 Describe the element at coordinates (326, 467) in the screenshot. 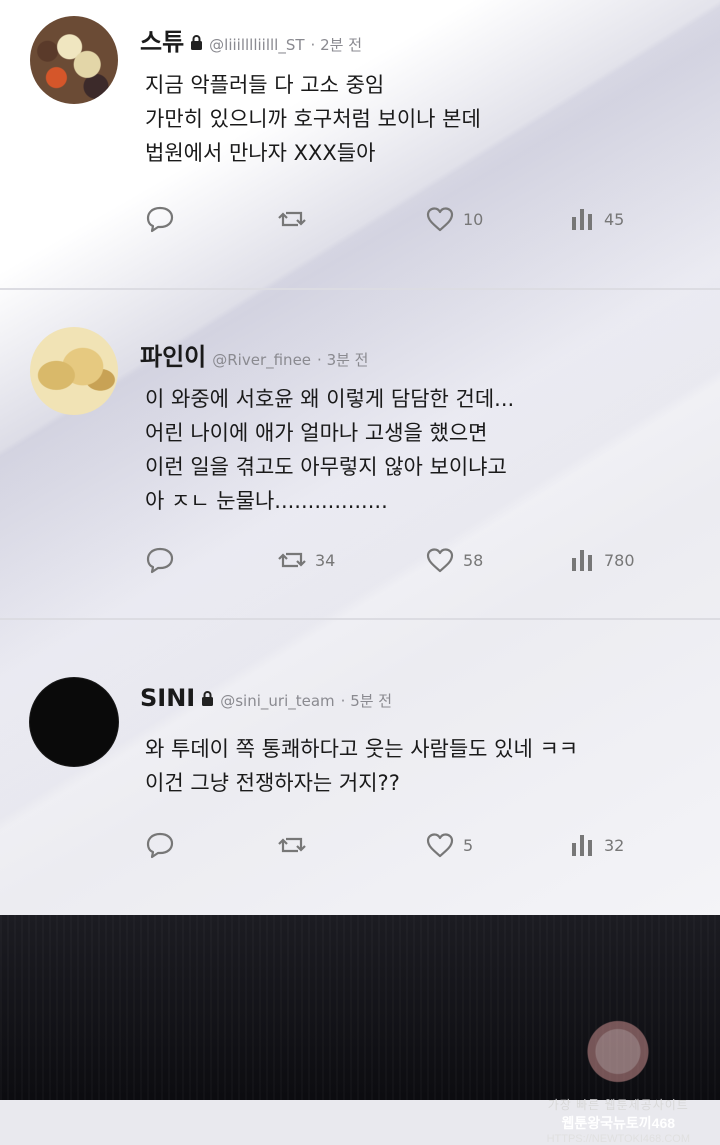

I see `tweet-line: 이런 일을 겪고도 아무렇지 않아 보이냐고` at that location.